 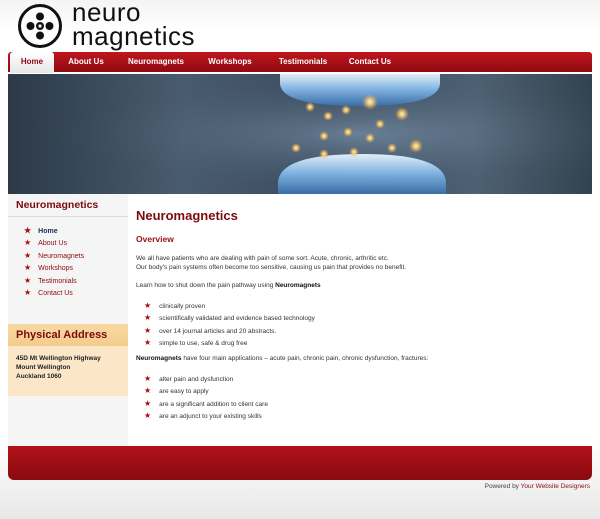 I want to click on list-item: ★ simple to use, safe & drug free, so click(x=229, y=344).